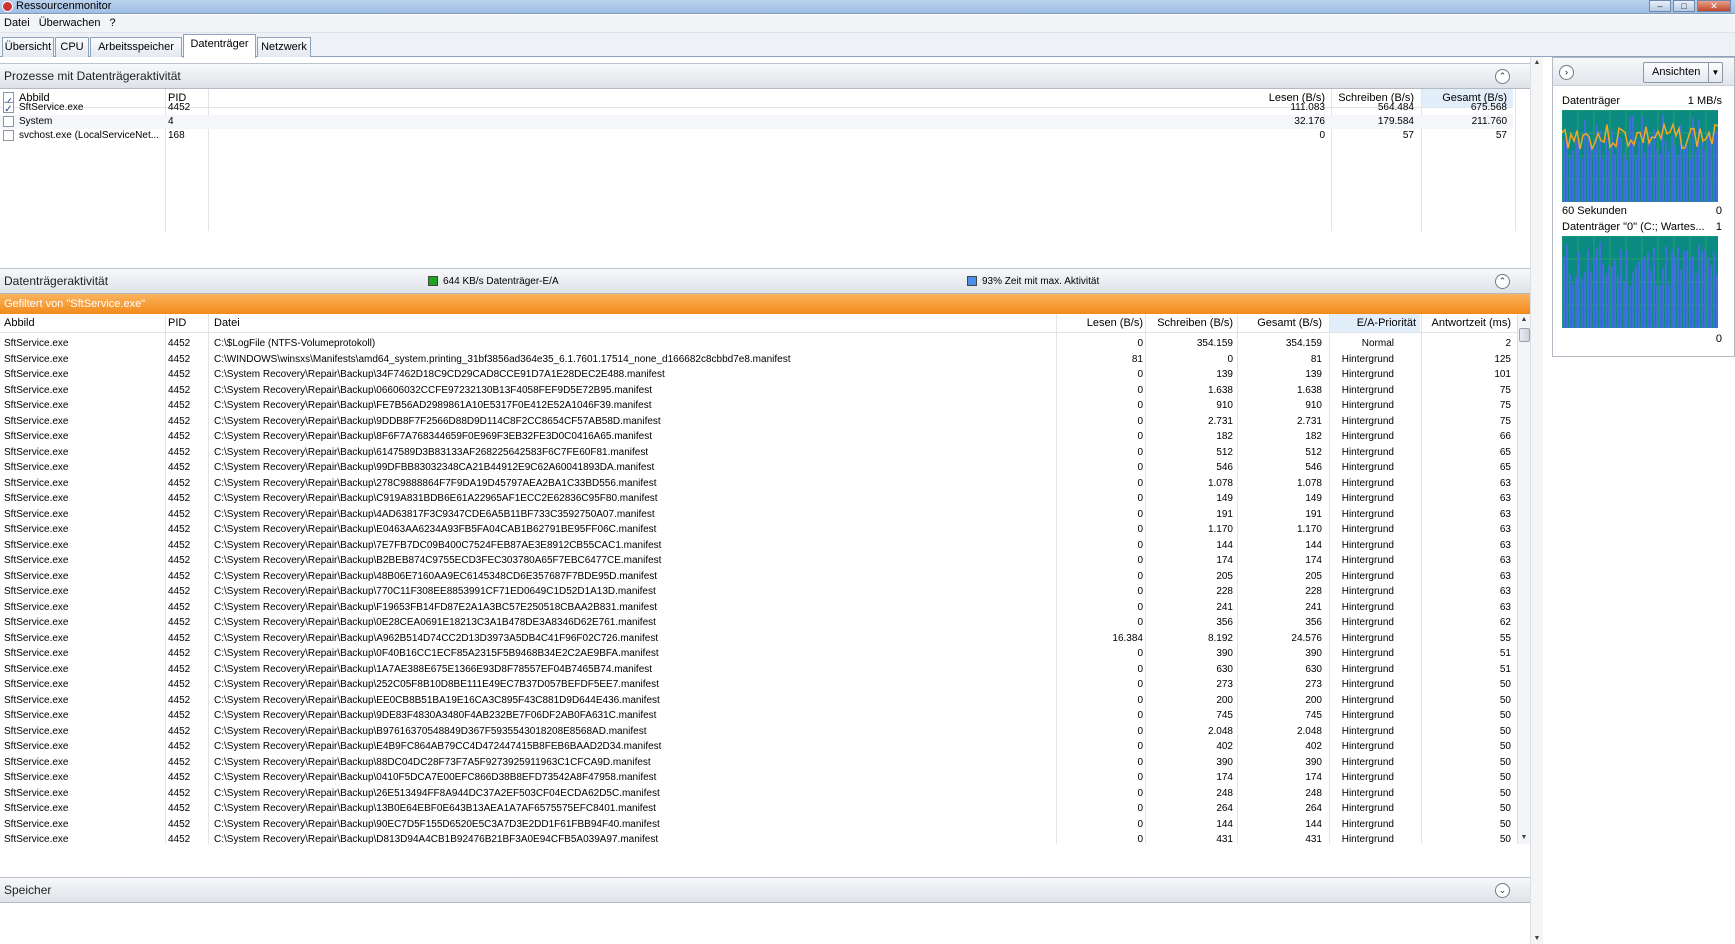 Image resolution: width=1735 pixels, height=944 pixels. I want to click on tab-netzwerk: Netzwerk, so click(284, 47).